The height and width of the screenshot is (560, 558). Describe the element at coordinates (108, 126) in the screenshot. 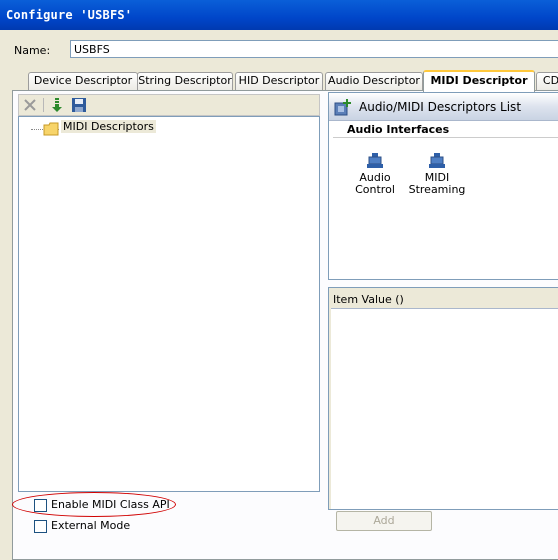

I see `tree-item-midi-descriptors: MIDI Descriptors` at that location.